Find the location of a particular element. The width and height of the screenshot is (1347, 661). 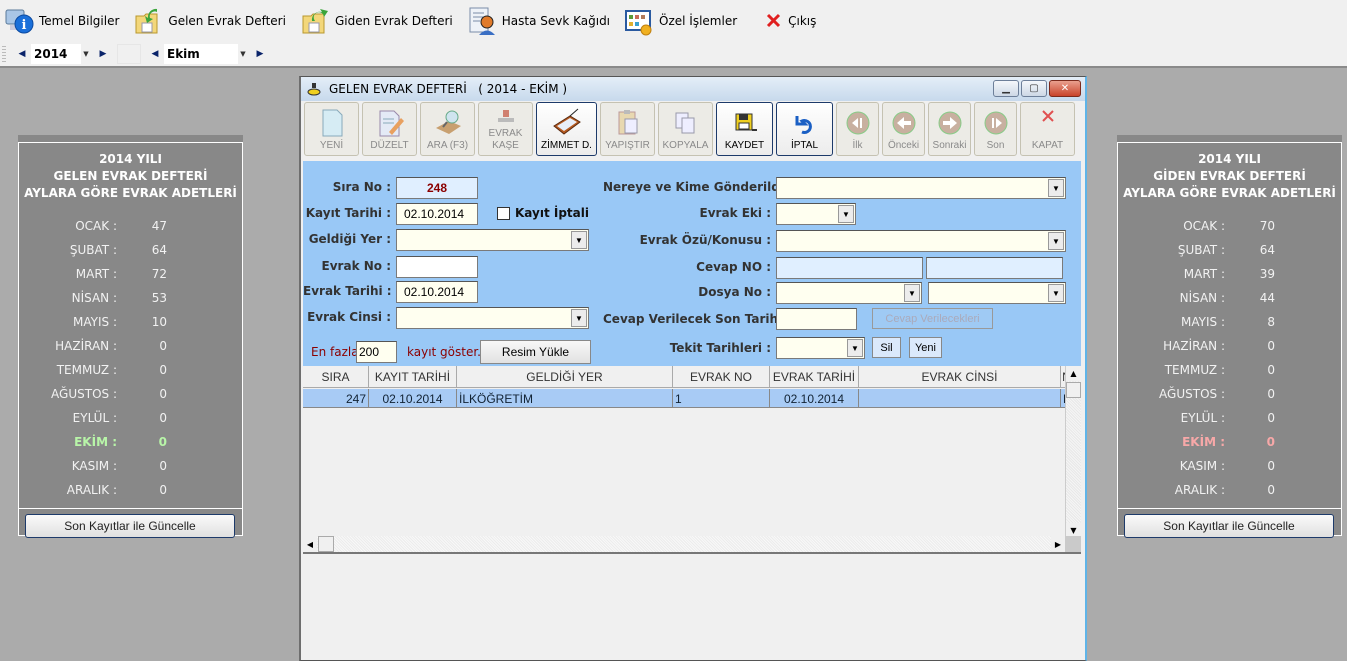

month-select: Ekim ▼ is located at coordinates (206, 54).